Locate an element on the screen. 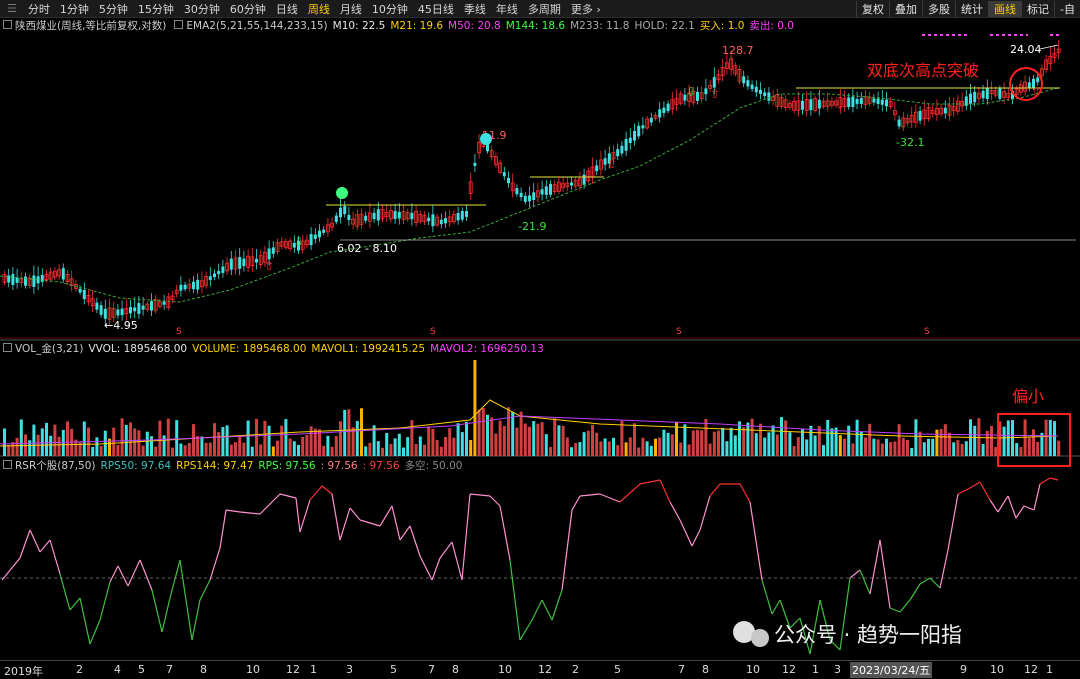 This screenshot has height=679, width=1080. indicator-value: 买入: 1.0 is located at coordinates (722, 26).